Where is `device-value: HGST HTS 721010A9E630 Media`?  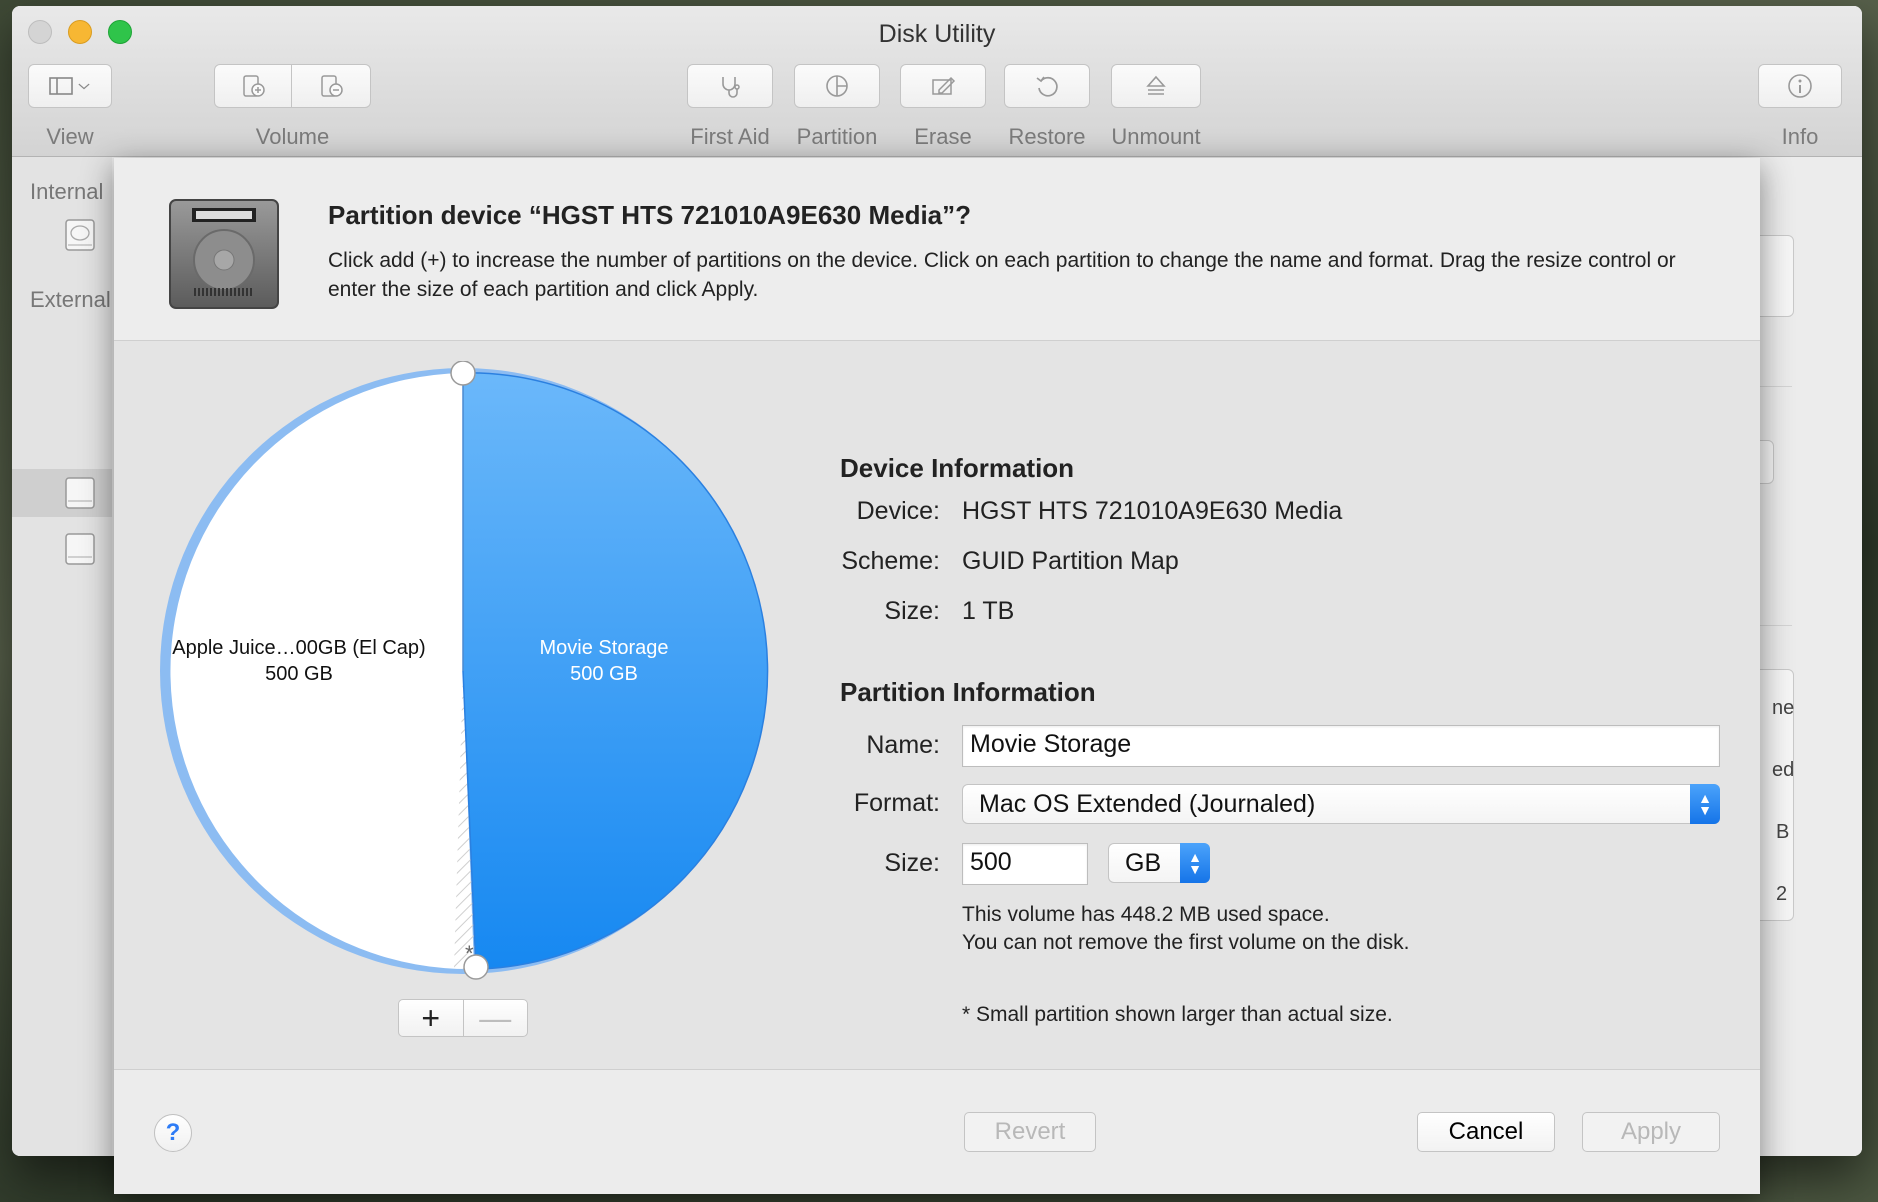
device-value: HGST HTS 721010A9E630 Media is located at coordinates (1152, 511).